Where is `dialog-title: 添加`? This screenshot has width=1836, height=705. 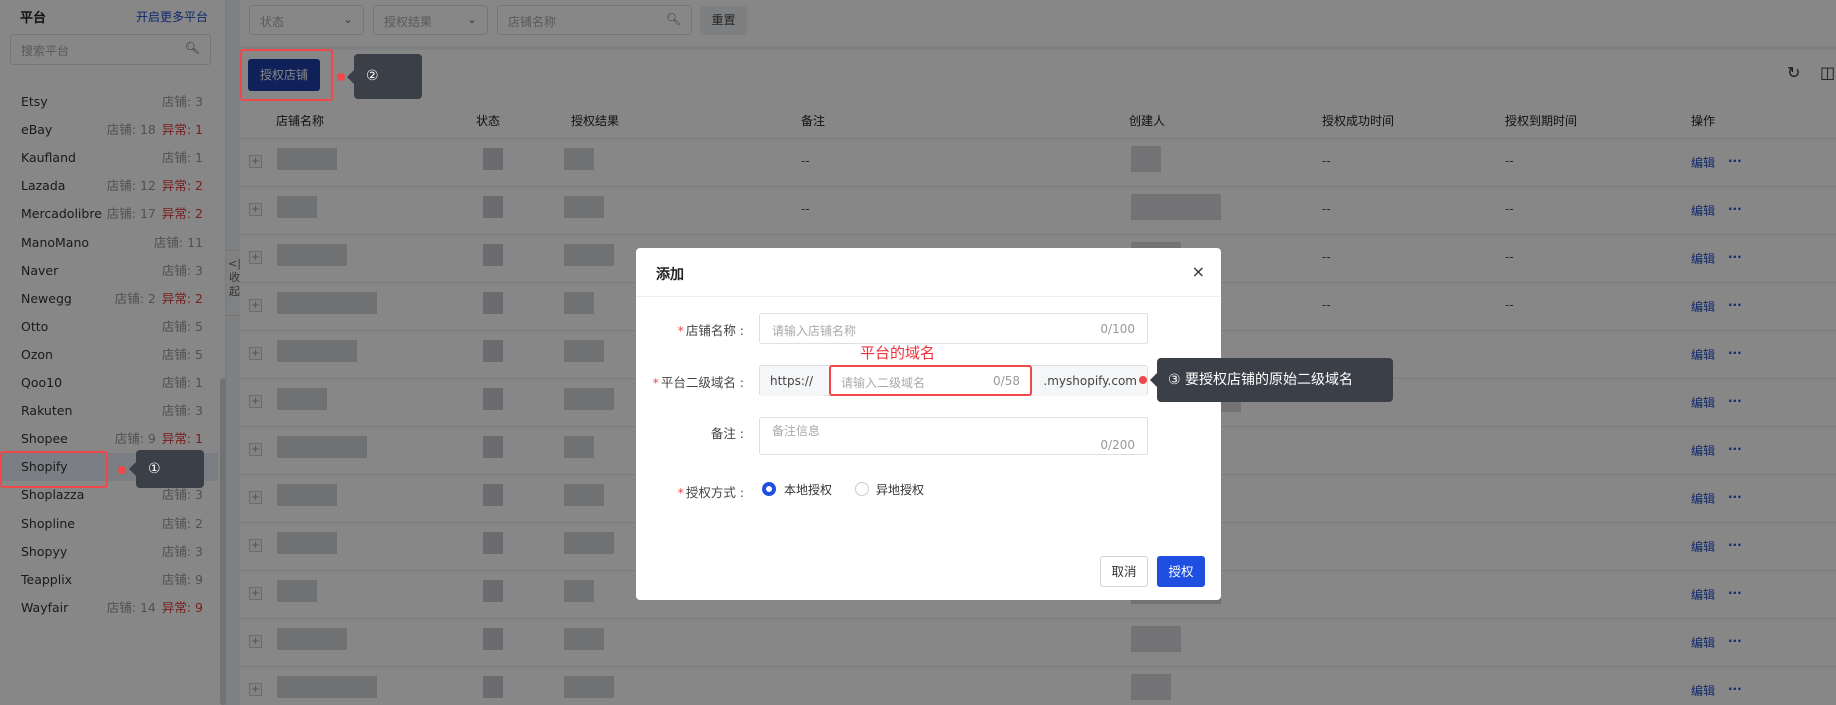 dialog-title: 添加 is located at coordinates (670, 275).